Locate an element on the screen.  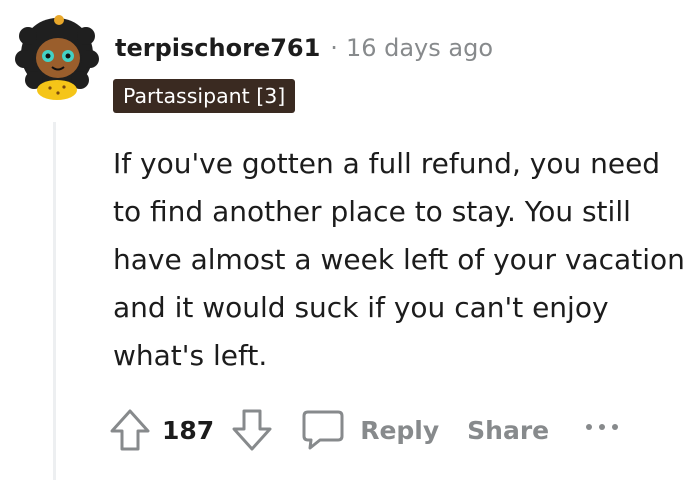
username-link: terpischore761 is located at coordinates (217, 48).